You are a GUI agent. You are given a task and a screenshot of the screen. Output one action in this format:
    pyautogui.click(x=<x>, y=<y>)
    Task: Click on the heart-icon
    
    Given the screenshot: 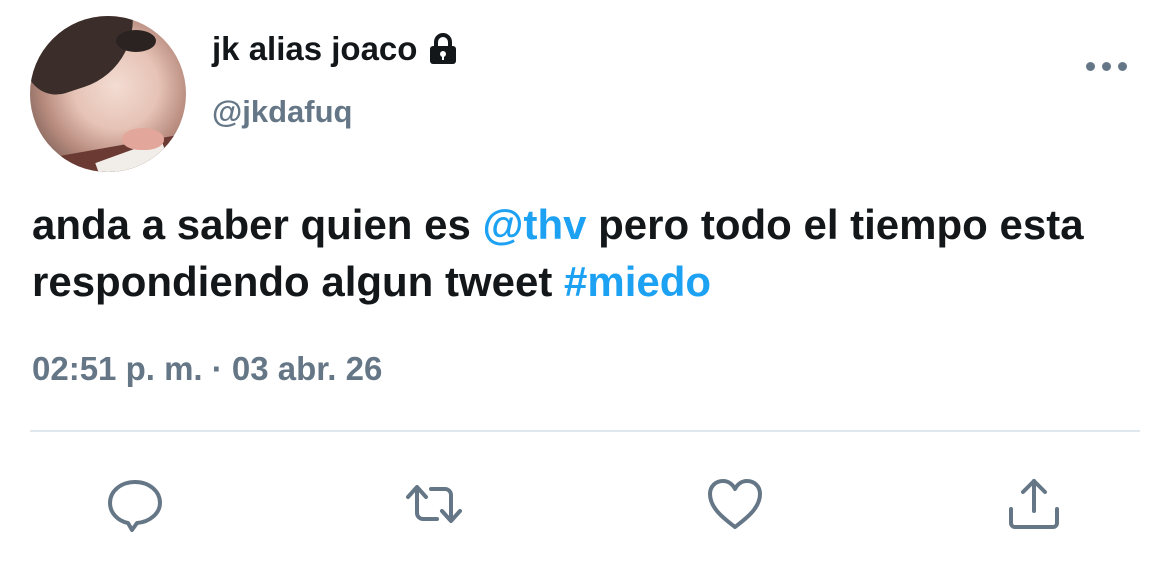 What is the action you would take?
    pyautogui.click(x=735, y=504)
    